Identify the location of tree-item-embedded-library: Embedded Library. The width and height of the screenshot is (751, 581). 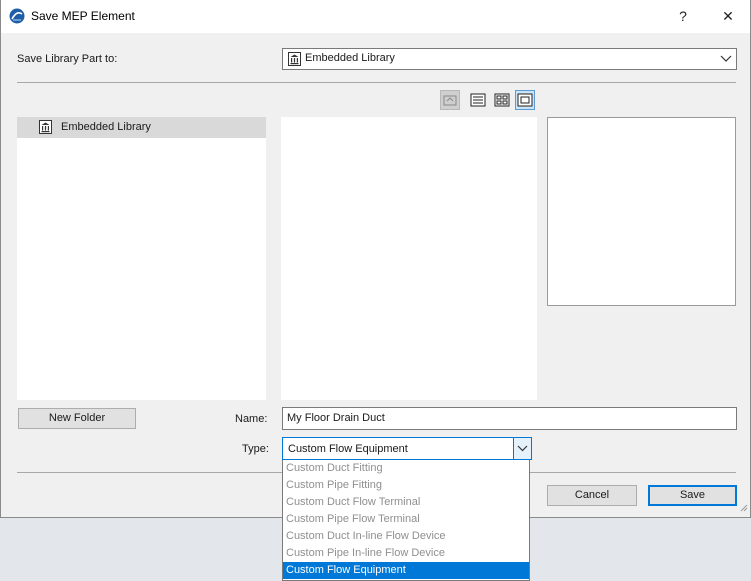
(141, 127).